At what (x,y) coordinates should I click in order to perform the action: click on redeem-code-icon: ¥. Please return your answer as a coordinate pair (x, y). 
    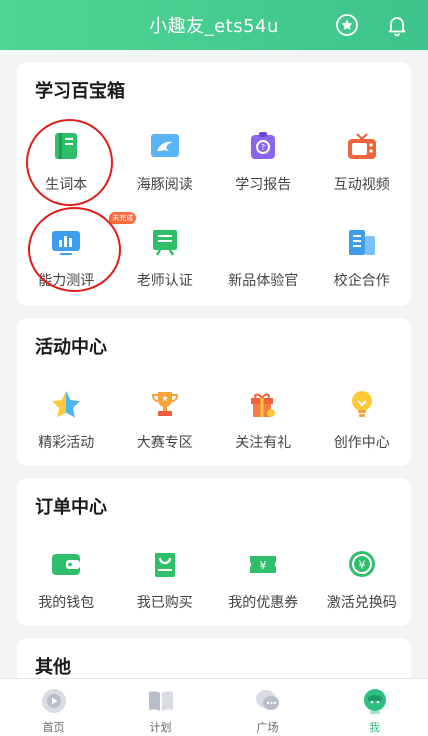
    Looking at the image, I should click on (361, 564).